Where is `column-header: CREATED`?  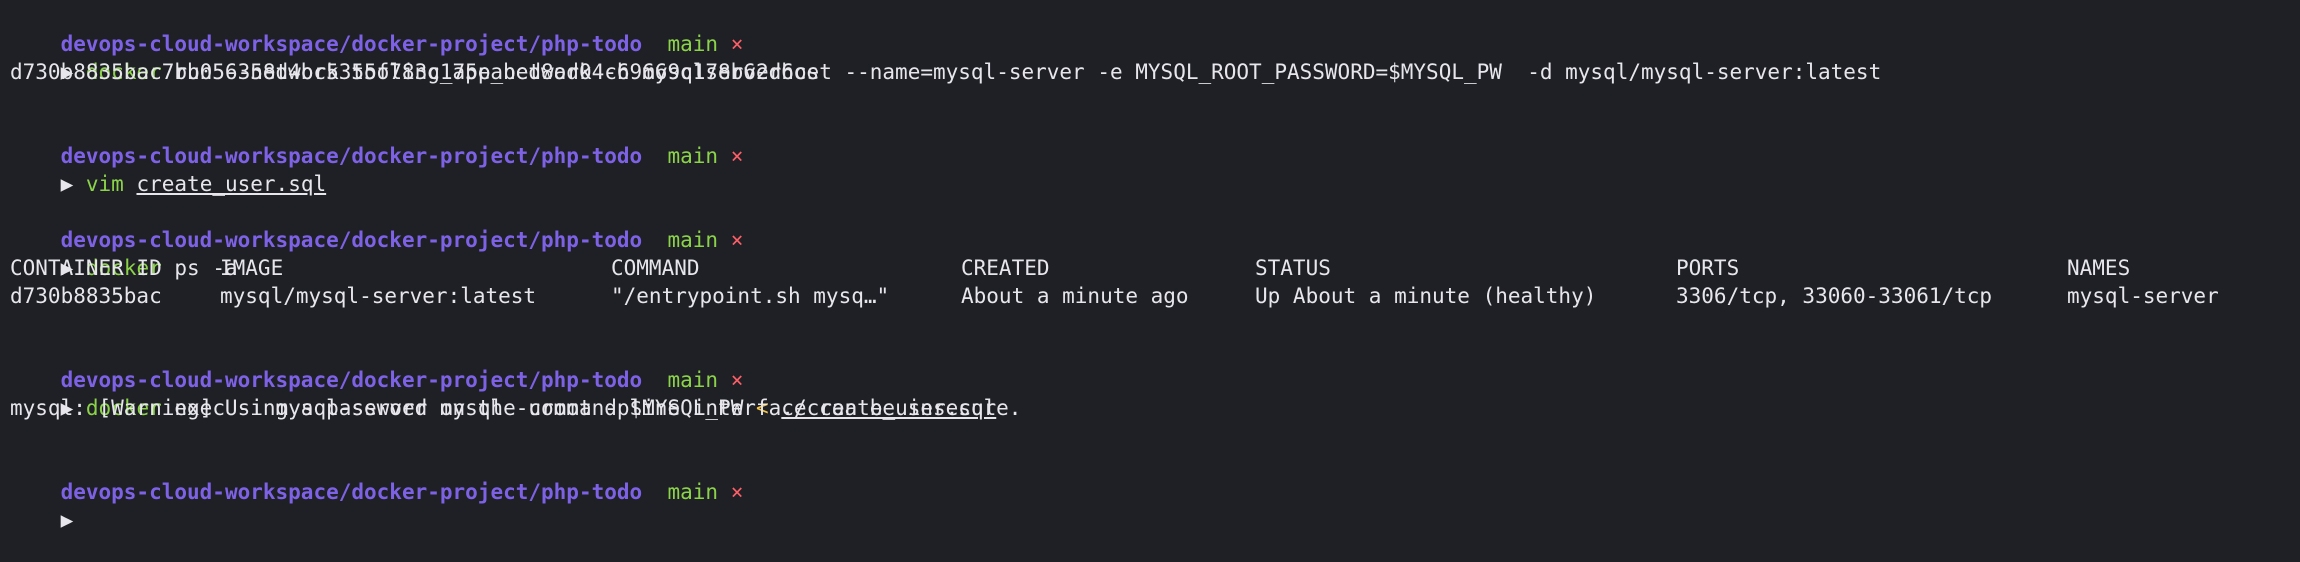
column-header: CREATED is located at coordinates (1005, 268).